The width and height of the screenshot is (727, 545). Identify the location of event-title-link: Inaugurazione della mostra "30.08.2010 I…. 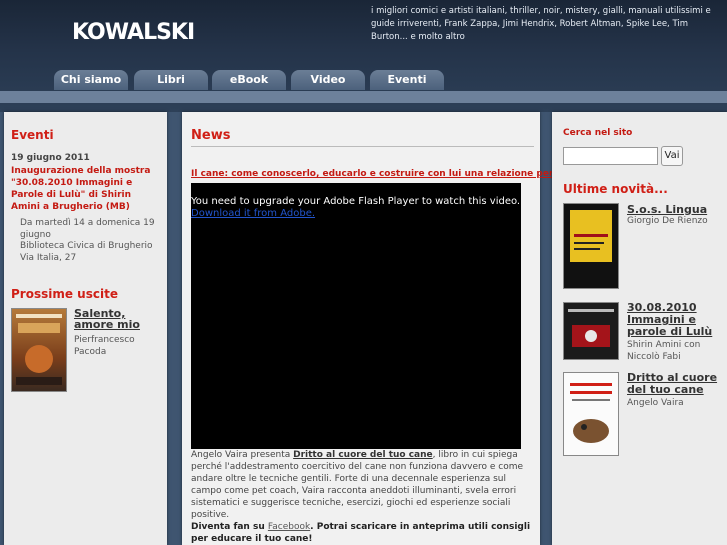
(85, 189).